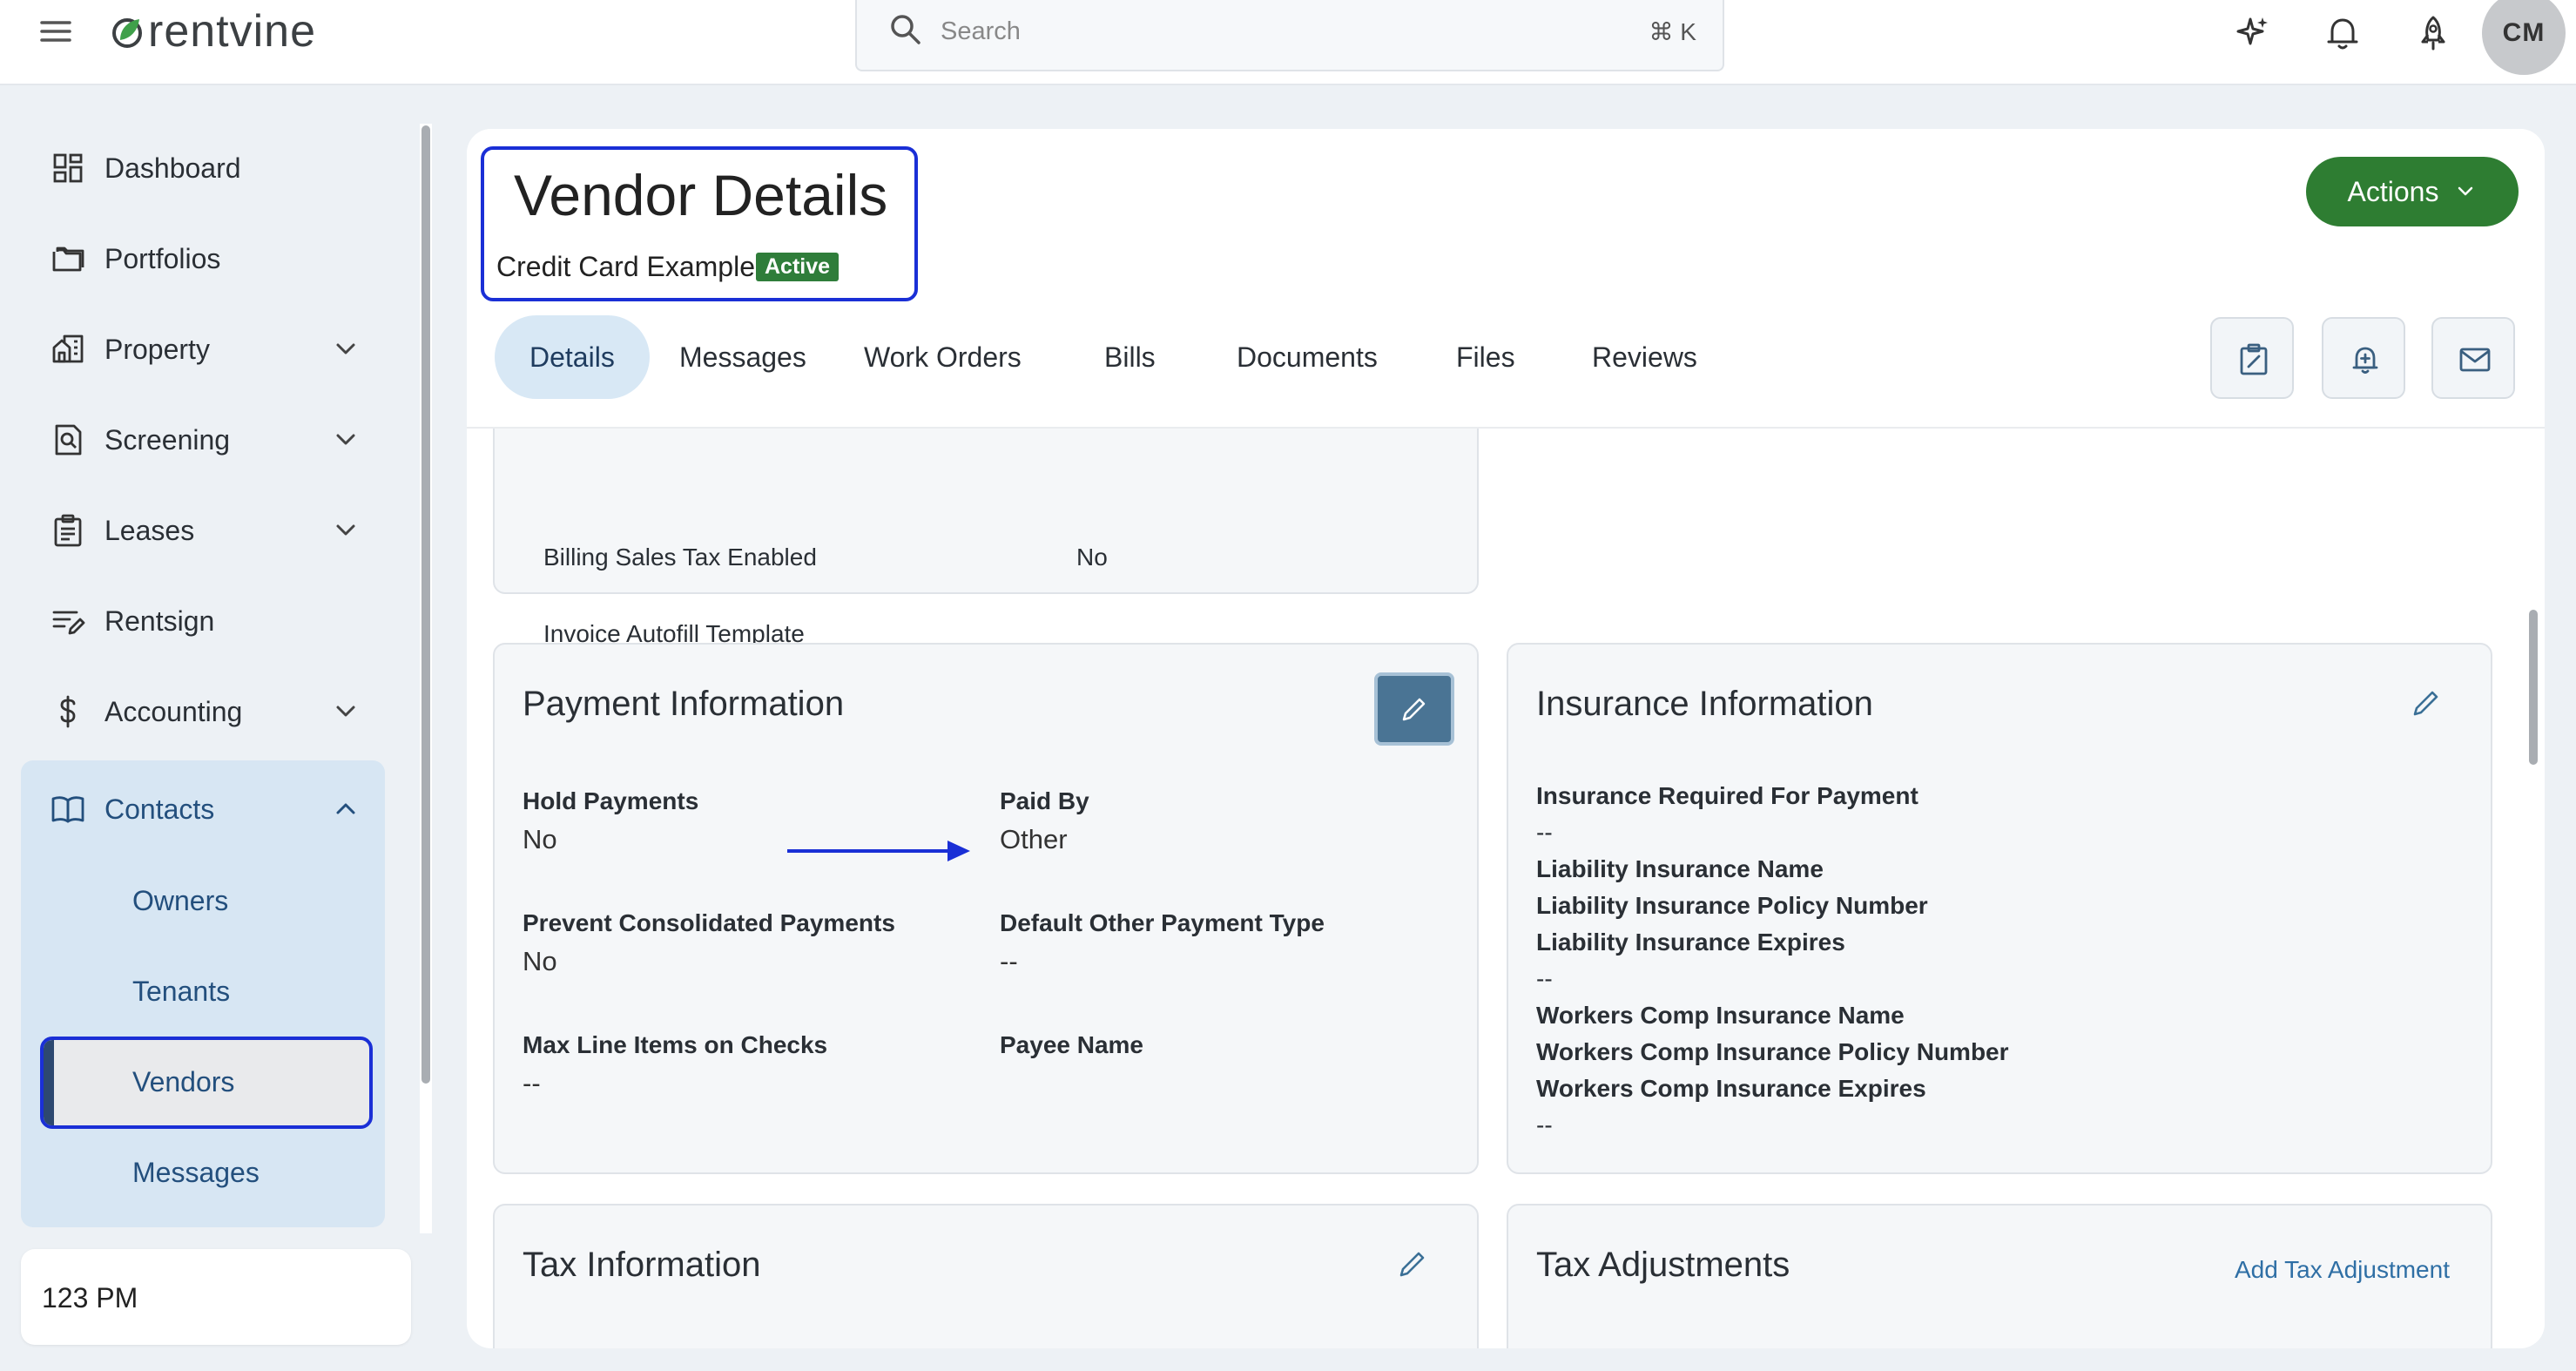  Describe the element at coordinates (1728, 795) in the screenshot. I see `insurance-required-label: Insurance Required For Payment` at that location.